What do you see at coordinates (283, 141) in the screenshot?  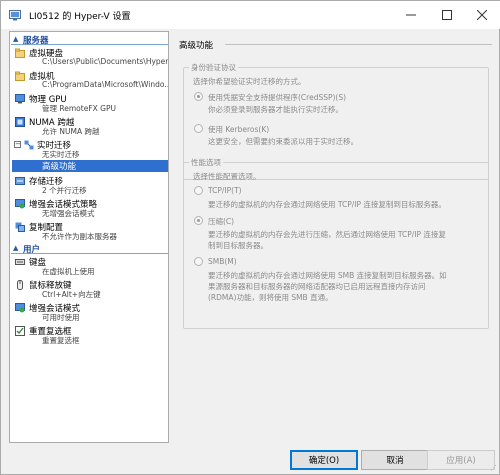 I see `kerberos-description: 这更安全，但需要约束委派以用于实时迁移。` at bounding box center [283, 141].